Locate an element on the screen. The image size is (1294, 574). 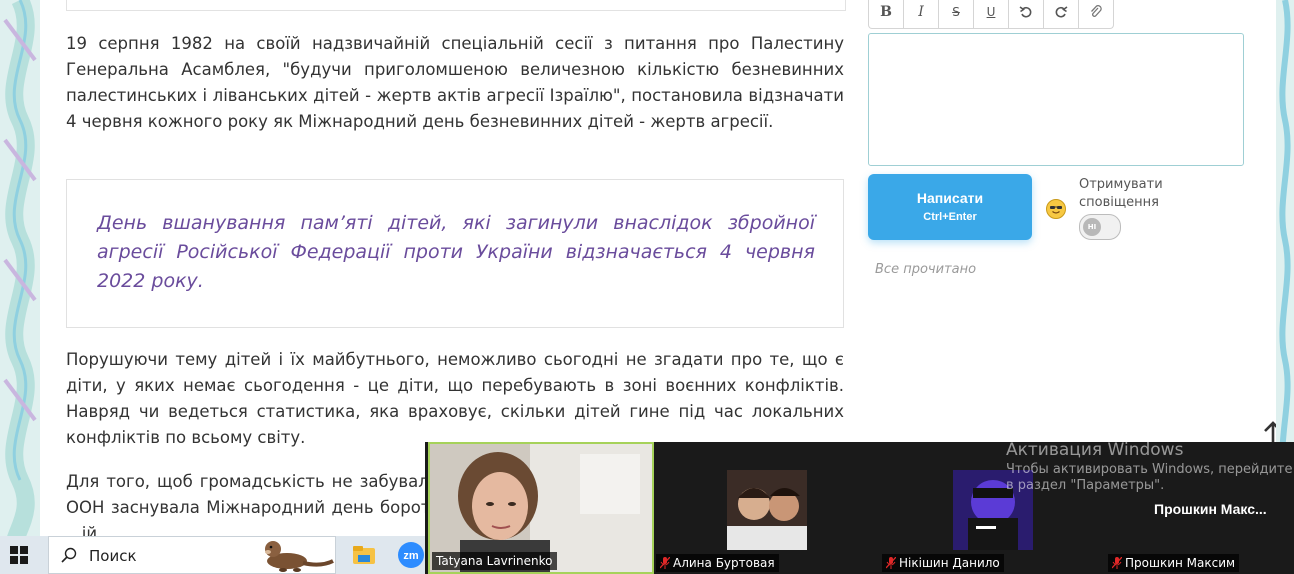
participant-name-text: Прошкин Максим is located at coordinates (1180, 563).